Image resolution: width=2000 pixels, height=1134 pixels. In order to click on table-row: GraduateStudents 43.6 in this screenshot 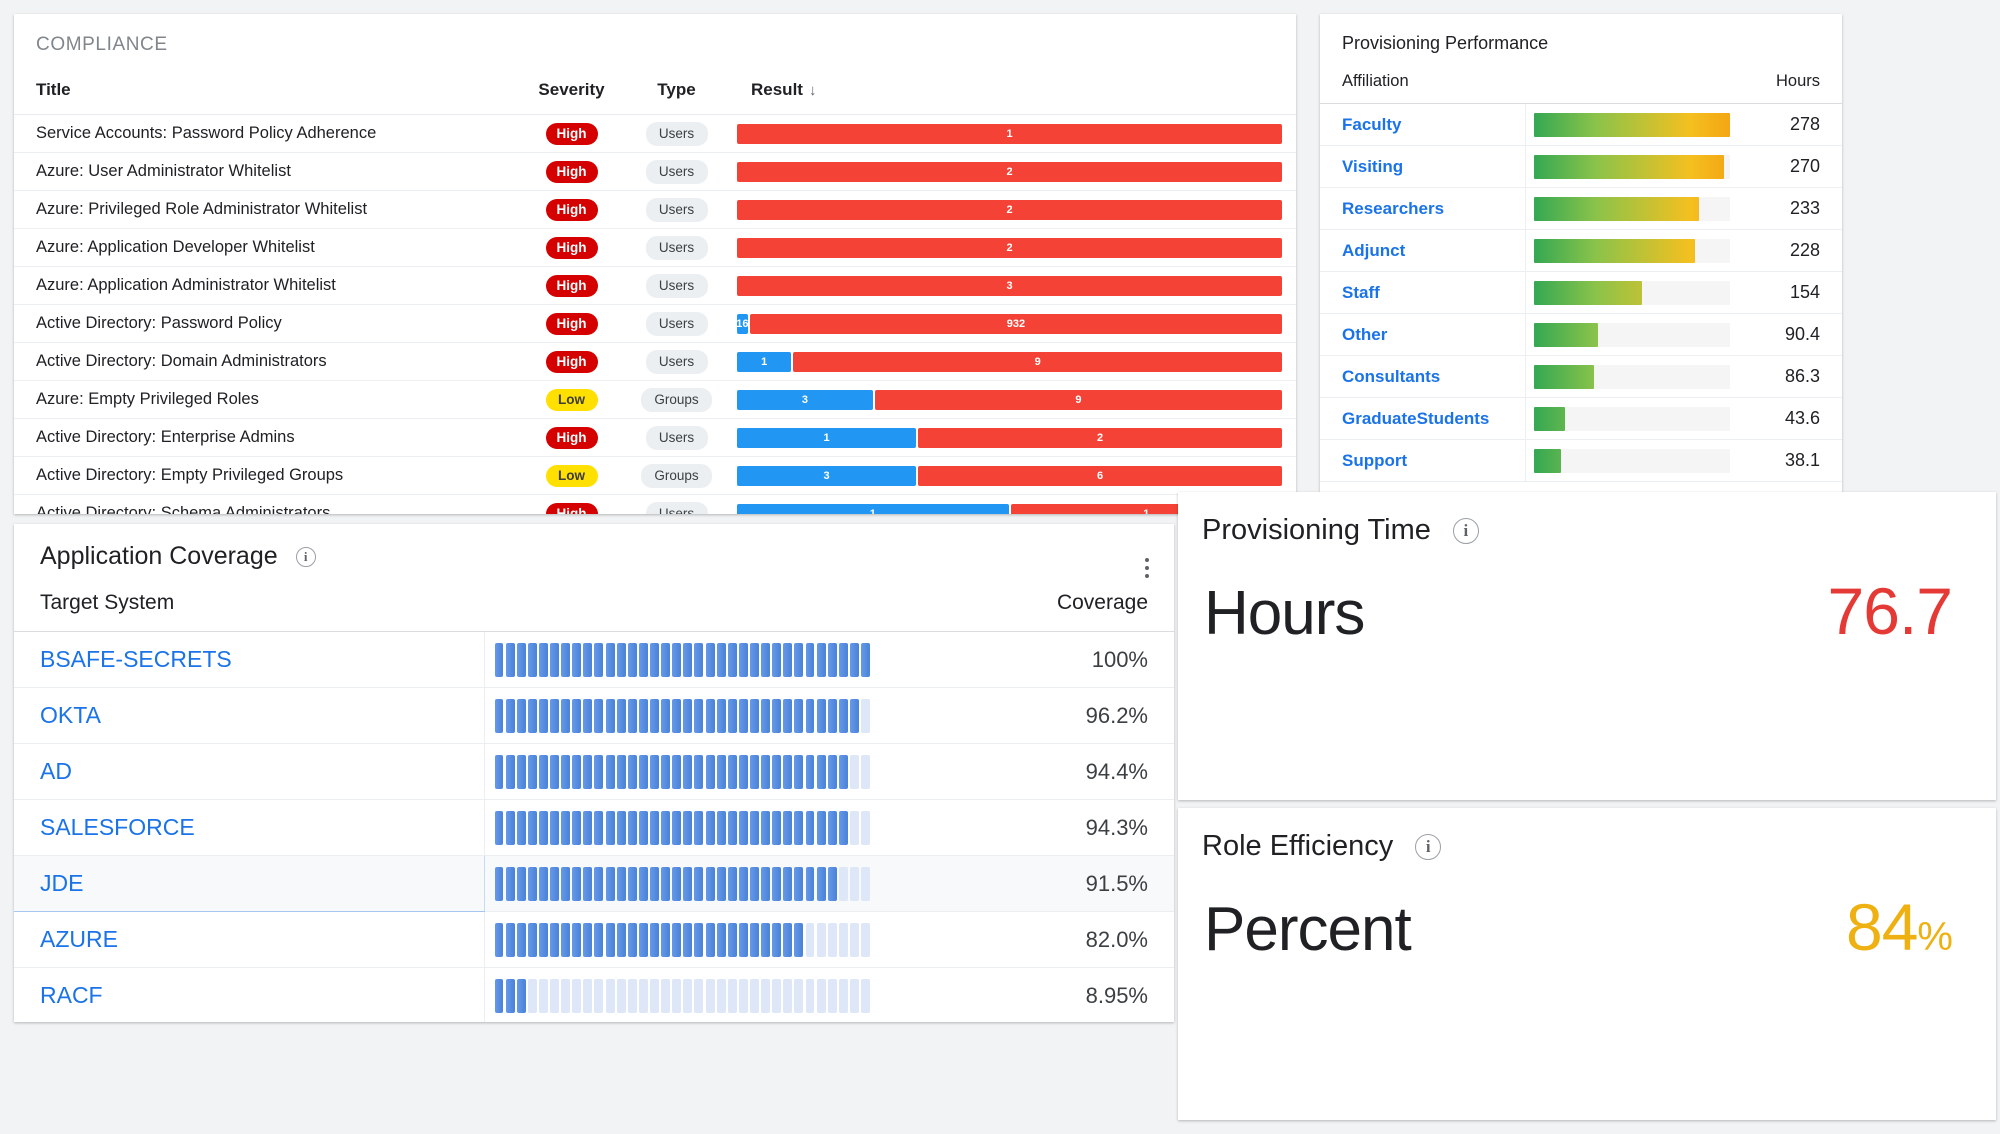, I will do `click(1581, 418)`.